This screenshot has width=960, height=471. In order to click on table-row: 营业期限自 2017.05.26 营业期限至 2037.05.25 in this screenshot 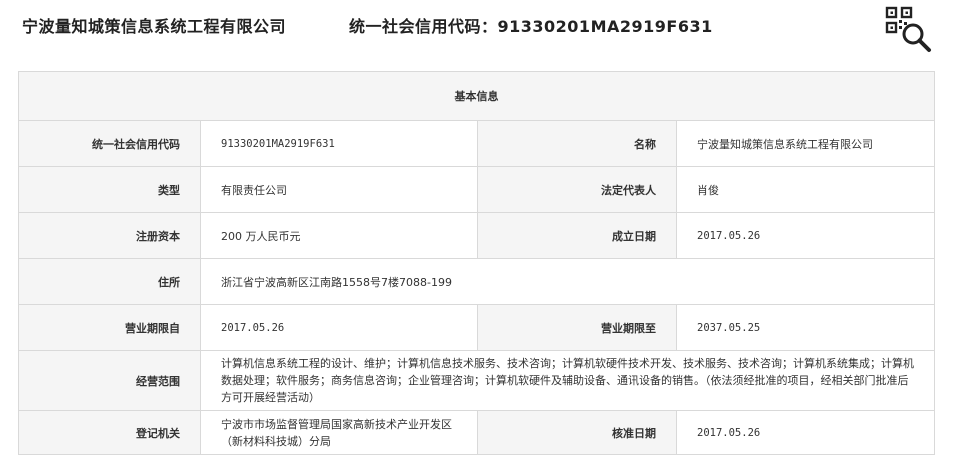, I will do `click(476, 327)`.